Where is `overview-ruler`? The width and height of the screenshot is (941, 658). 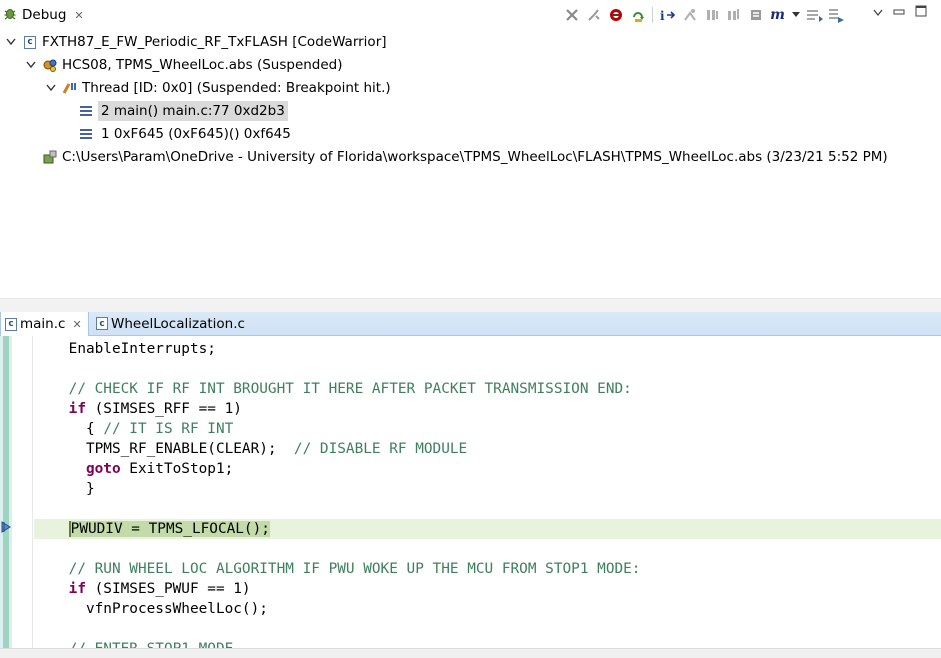
overview-ruler is located at coordinates (6, 492).